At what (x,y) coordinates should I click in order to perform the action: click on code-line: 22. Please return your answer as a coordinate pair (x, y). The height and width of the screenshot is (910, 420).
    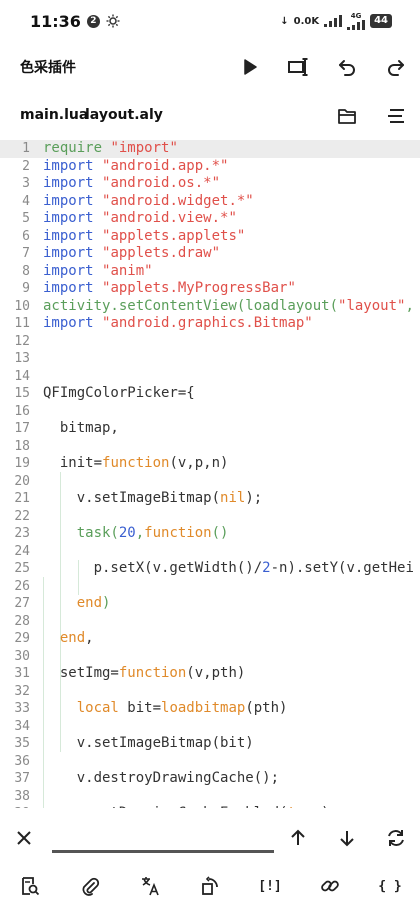
    Looking at the image, I should click on (210, 517).